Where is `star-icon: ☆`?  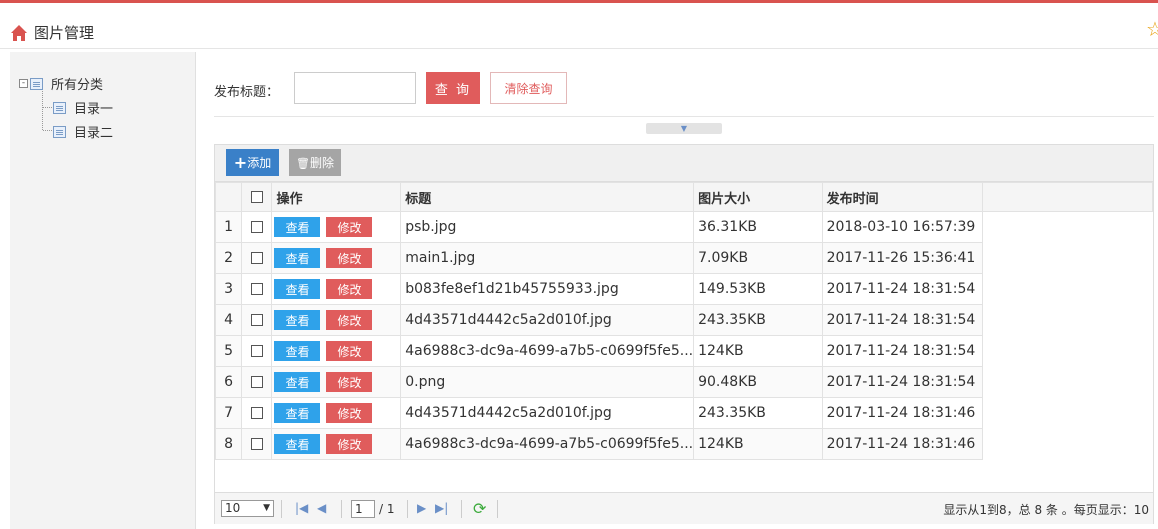
star-icon: ☆ is located at coordinates (1152, 29).